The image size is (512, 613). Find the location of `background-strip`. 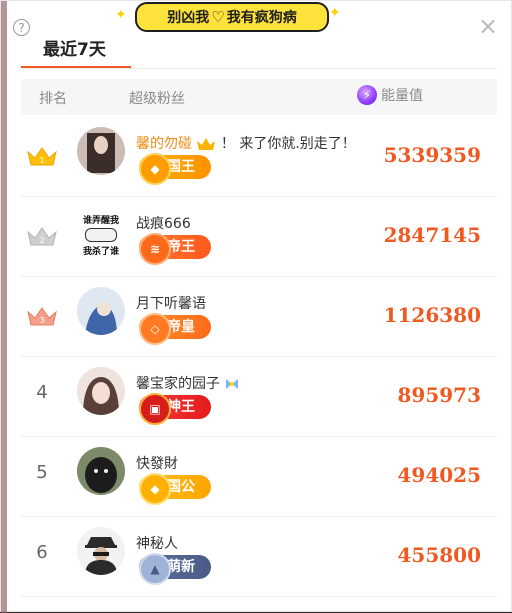

background-strip is located at coordinates (4, 307).